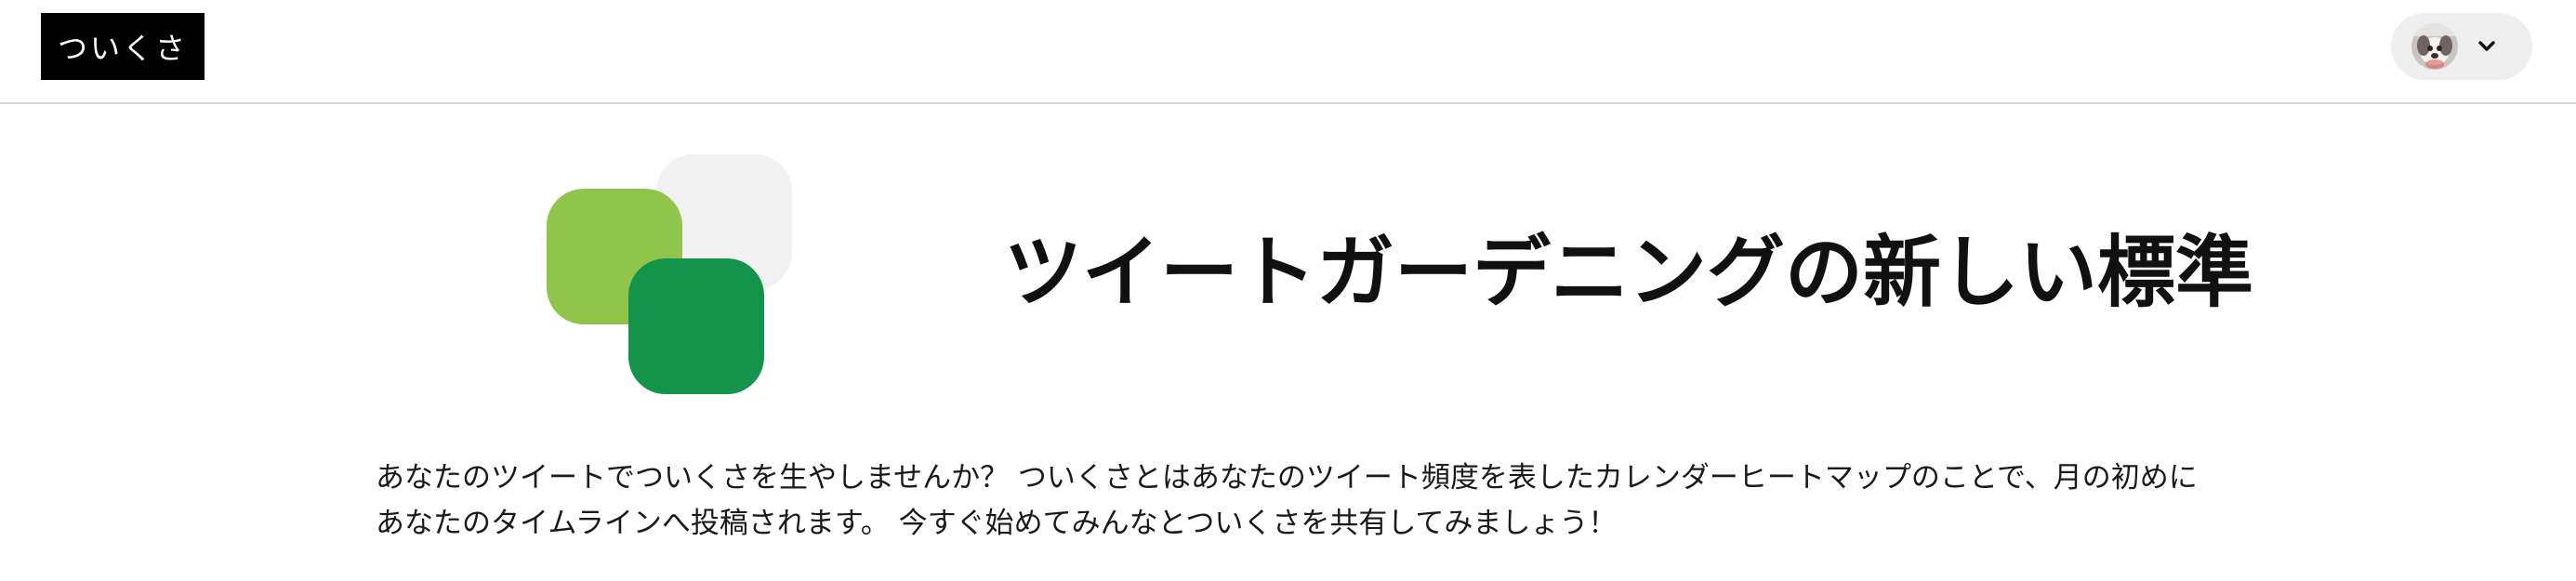 The height and width of the screenshot is (581, 2576). Describe the element at coordinates (2434, 46) in the screenshot. I see `avatar` at that location.